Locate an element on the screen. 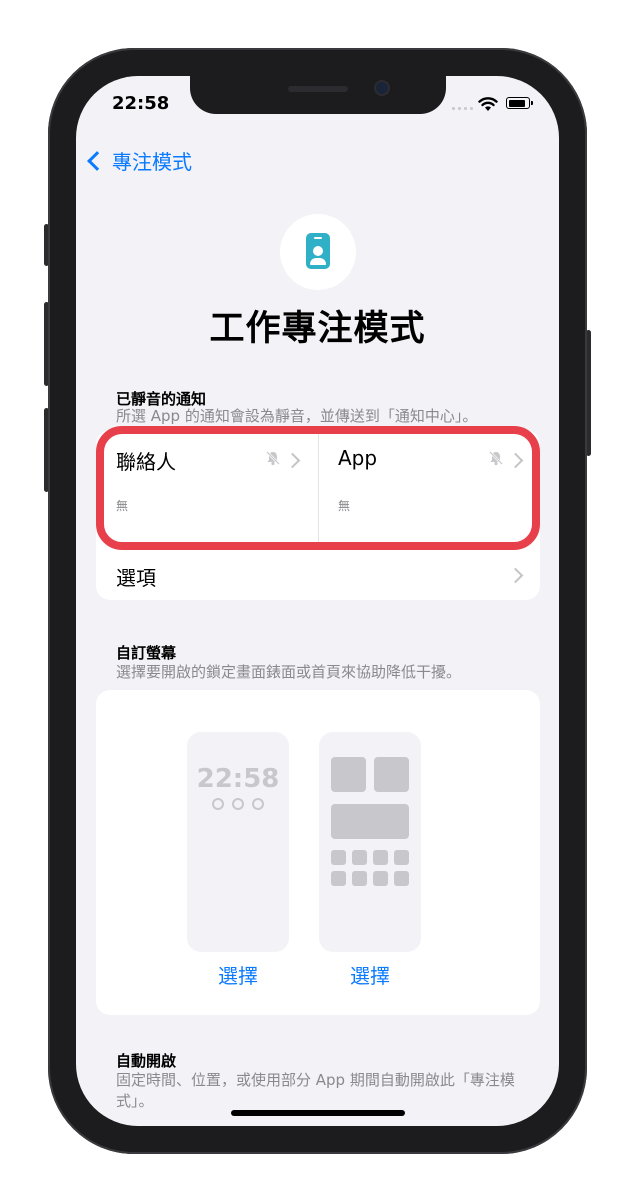  section-desc-silenced: 所選 App 的通知會設為靜音，並傳送到「通知中心」。 is located at coordinates (297, 416).